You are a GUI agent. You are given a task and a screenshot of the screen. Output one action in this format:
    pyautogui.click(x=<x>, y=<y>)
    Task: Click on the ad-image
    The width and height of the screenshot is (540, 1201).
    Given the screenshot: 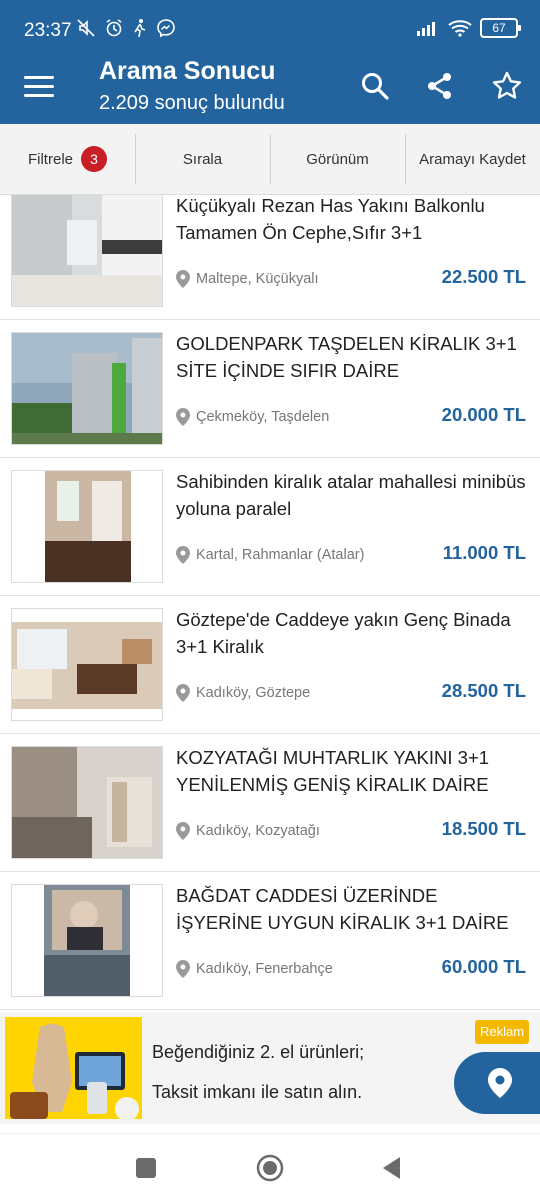 What is the action you would take?
    pyautogui.click(x=73, y=1068)
    